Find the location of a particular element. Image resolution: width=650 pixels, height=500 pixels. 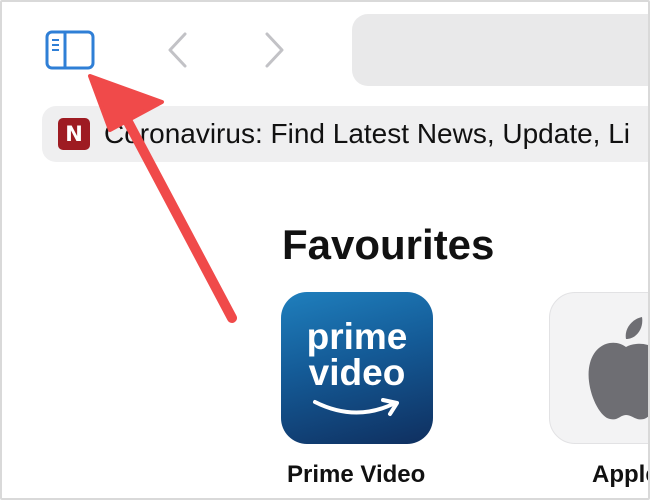

chevron-right-icon is located at coordinates (274, 50).